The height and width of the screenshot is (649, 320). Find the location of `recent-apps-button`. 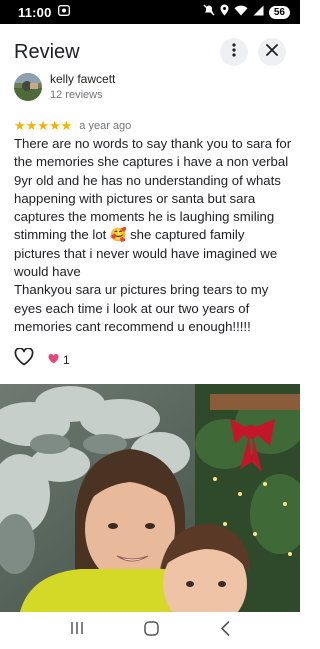

recent-apps-button is located at coordinates (77, 630).